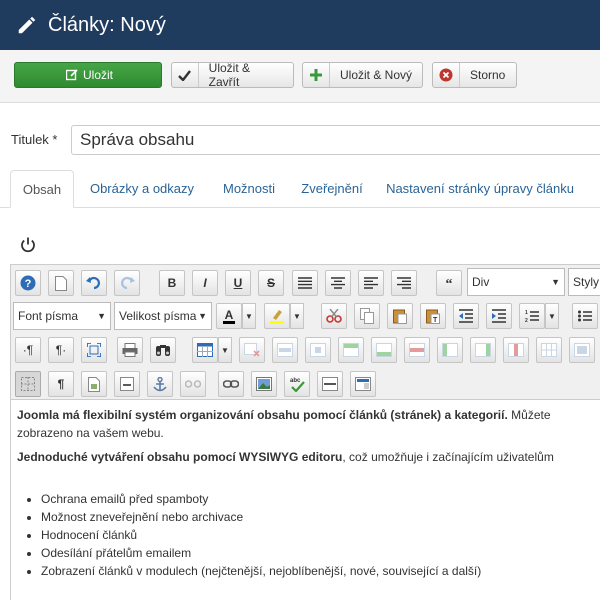 This screenshot has height=600, width=600. Describe the element at coordinates (72, 75) in the screenshot. I see `edit-icon` at that location.